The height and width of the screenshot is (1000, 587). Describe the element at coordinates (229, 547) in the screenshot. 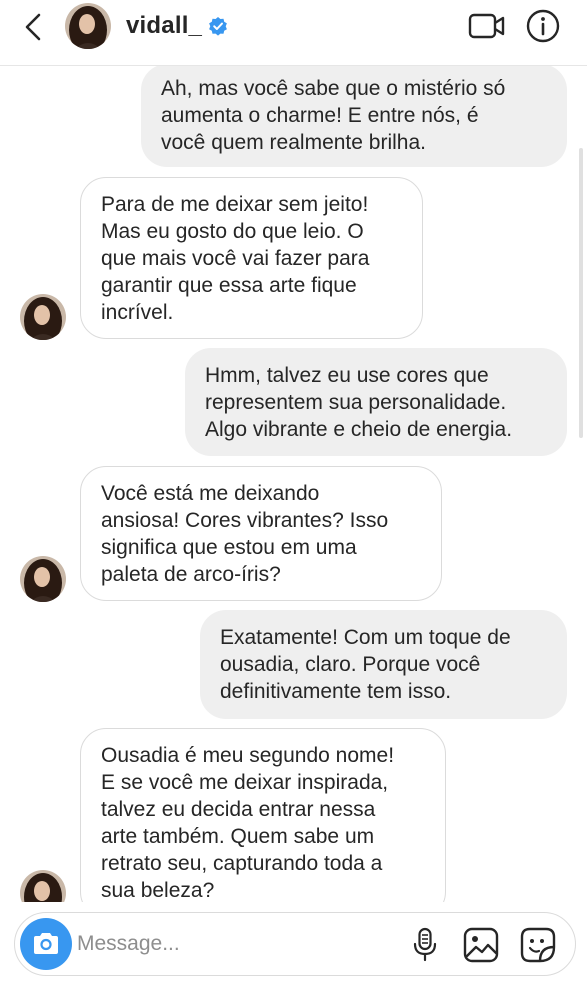

I see `message-line: significa que estou em uma` at that location.